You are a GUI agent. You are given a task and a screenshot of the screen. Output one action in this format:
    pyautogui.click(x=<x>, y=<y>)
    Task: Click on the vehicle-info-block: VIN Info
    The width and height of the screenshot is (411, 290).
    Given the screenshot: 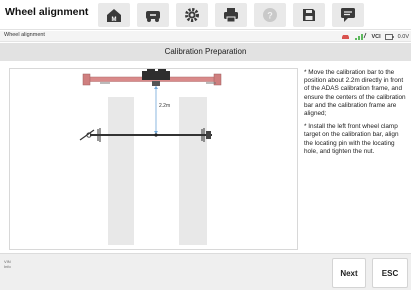 What is the action you would take?
    pyautogui.click(x=7, y=264)
    